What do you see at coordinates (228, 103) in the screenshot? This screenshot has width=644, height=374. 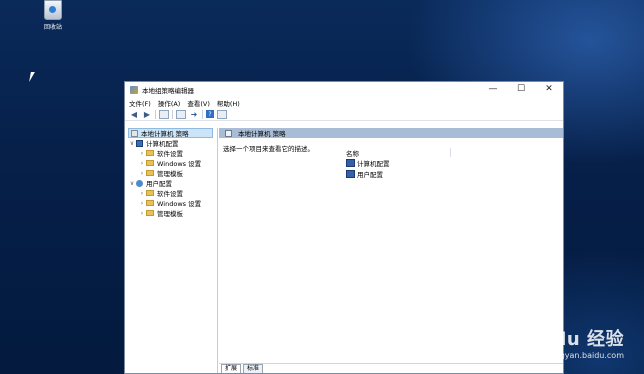 I see `menu-help: 帮助(H)` at bounding box center [228, 103].